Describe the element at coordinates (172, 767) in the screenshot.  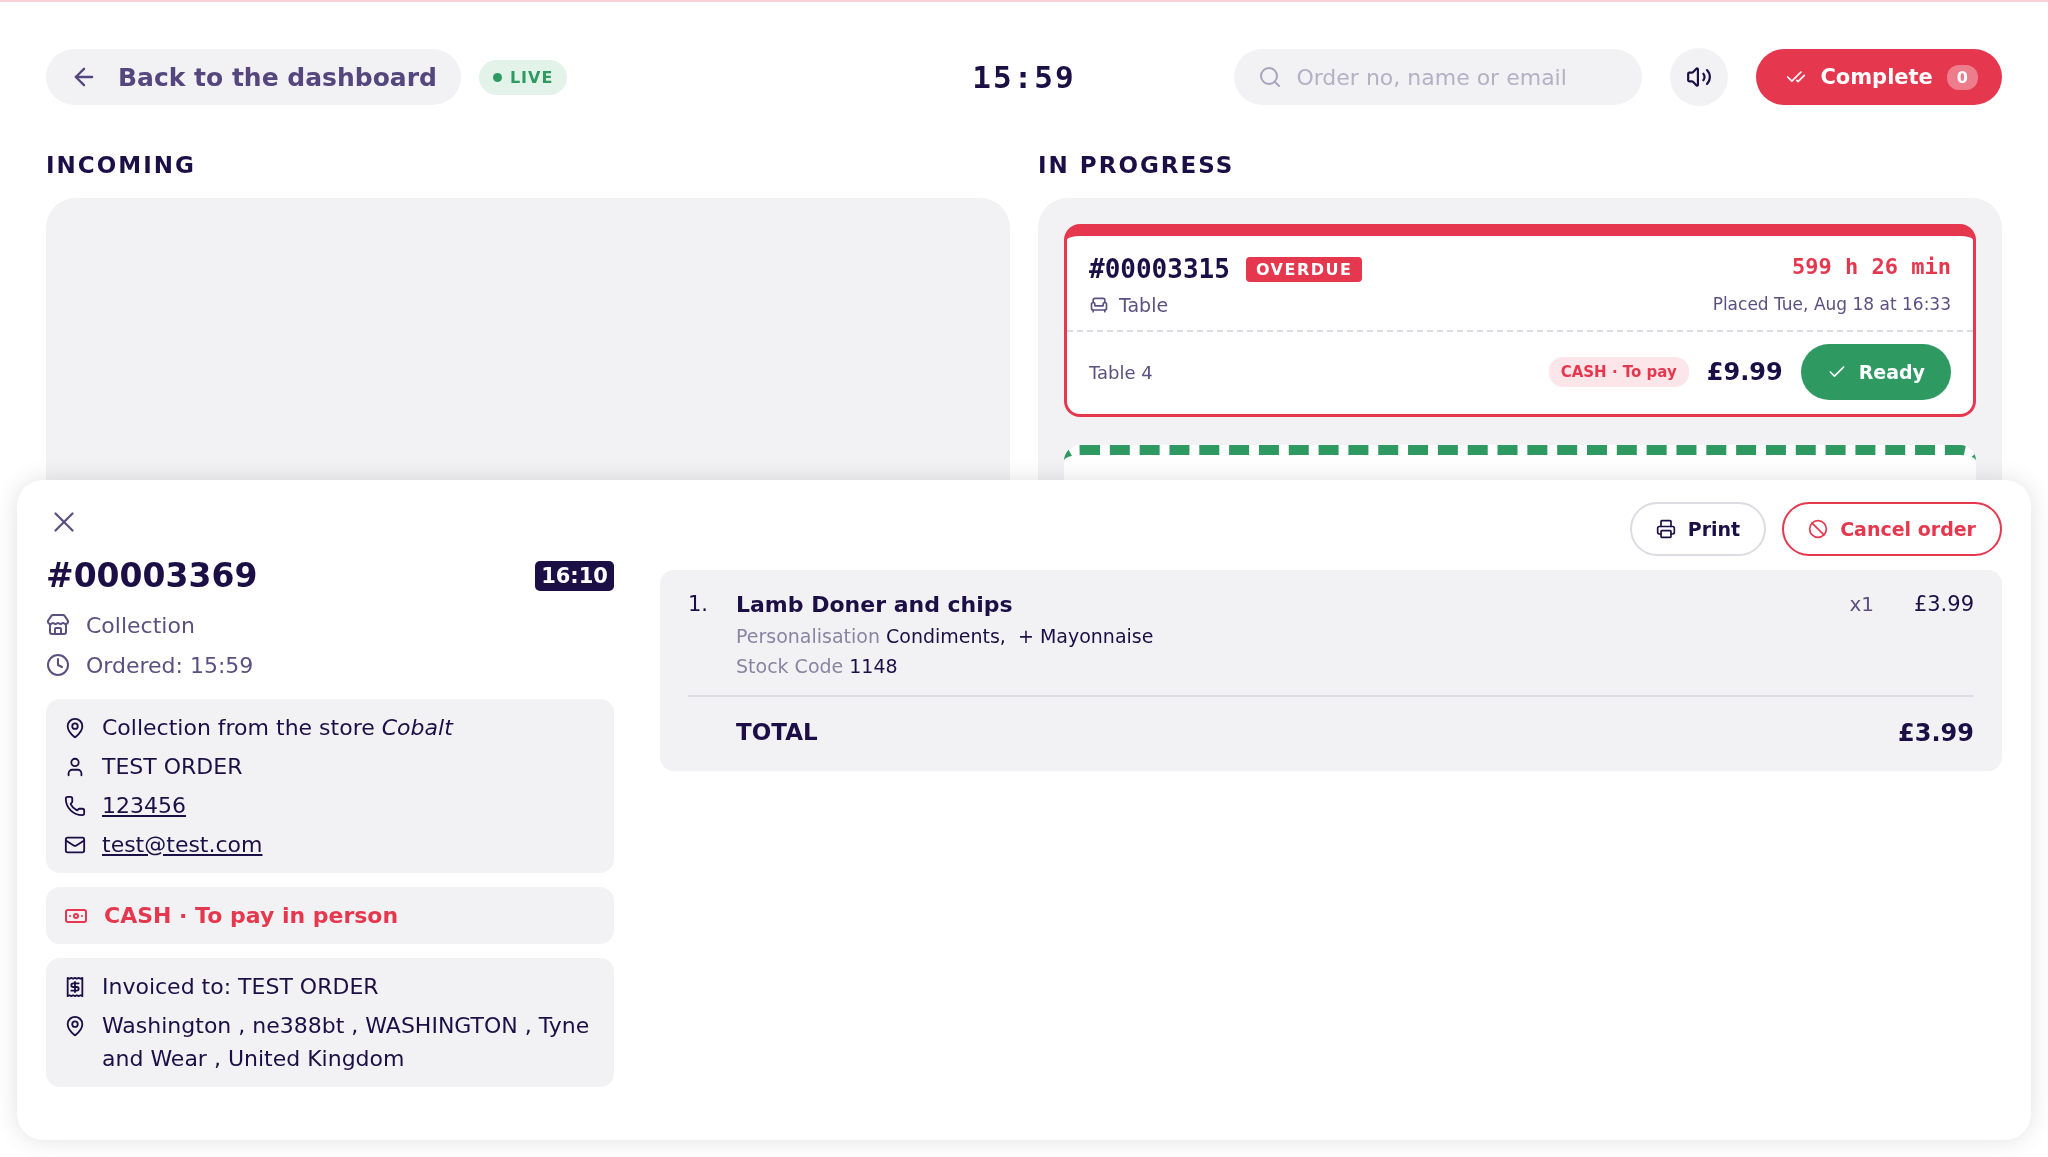
I see `customer-name: TEST ORDER` at that location.